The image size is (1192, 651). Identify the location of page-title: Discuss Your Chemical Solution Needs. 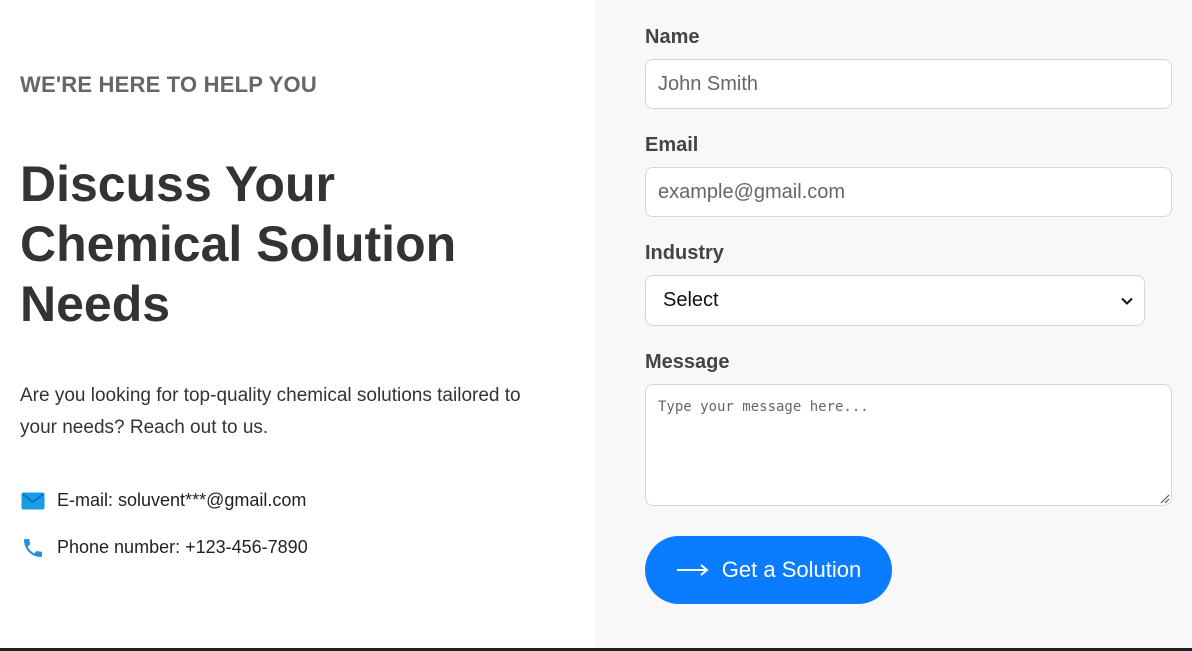
(238, 244).